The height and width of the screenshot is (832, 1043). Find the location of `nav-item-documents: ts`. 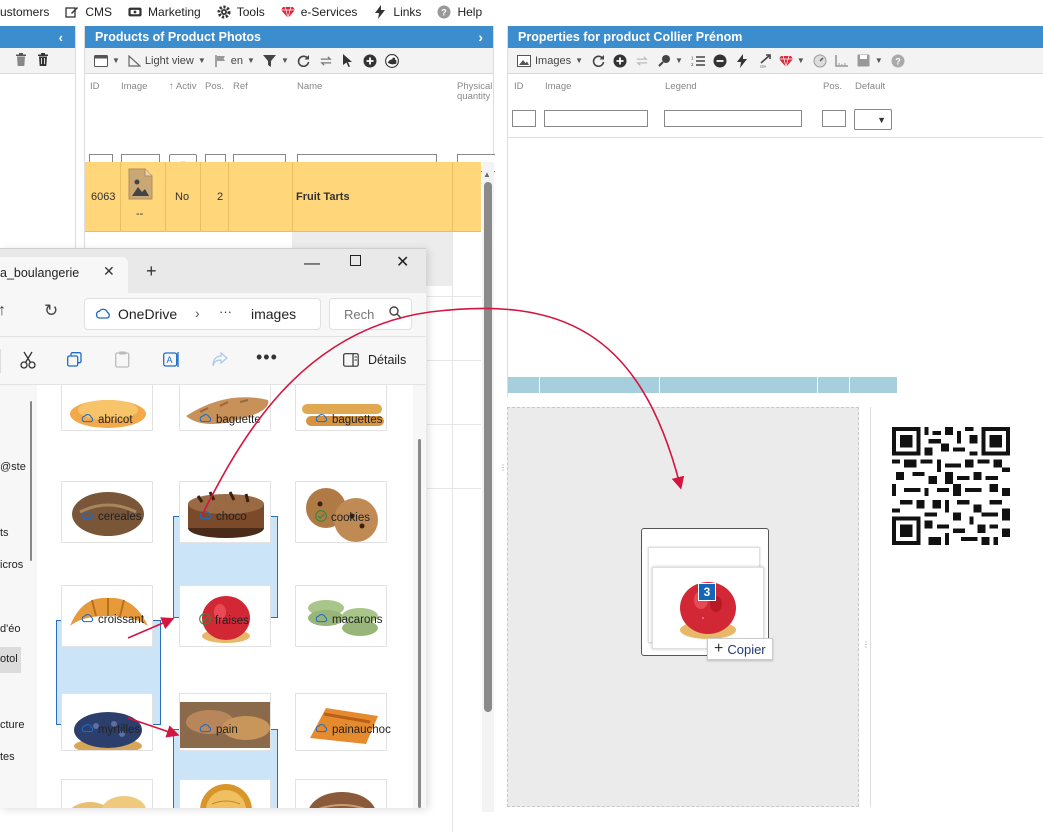

nav-item-documents: ts is located at coordinates (4, 533).